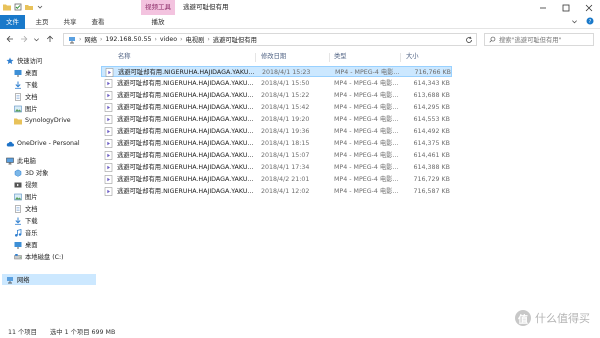 The width and height of the screenshot is (600, 338). I want to click on recent-locations-button, so click(36, 39).